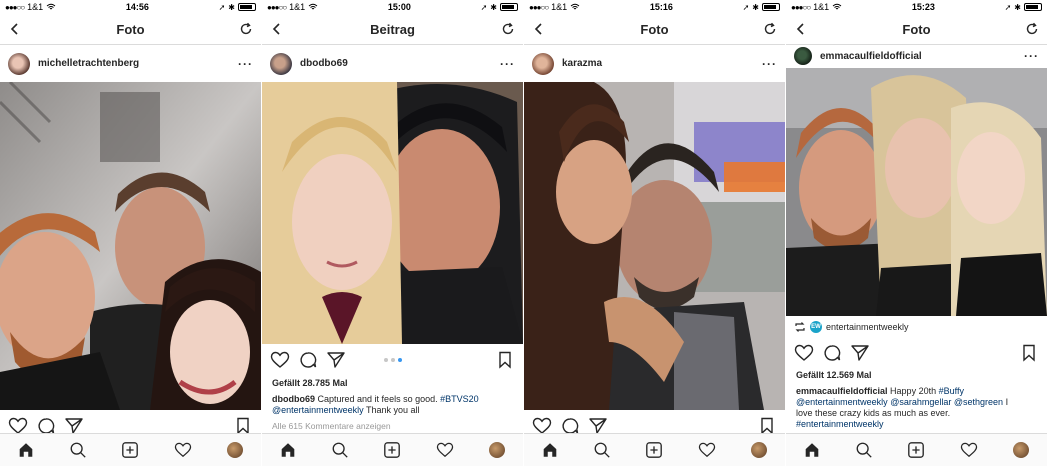 This screenshot has width=1047, height=466. What do you see at coordinates (137, 7) in the screenshot?
I see `clock: 14:56` at bounding box center [137, 7].